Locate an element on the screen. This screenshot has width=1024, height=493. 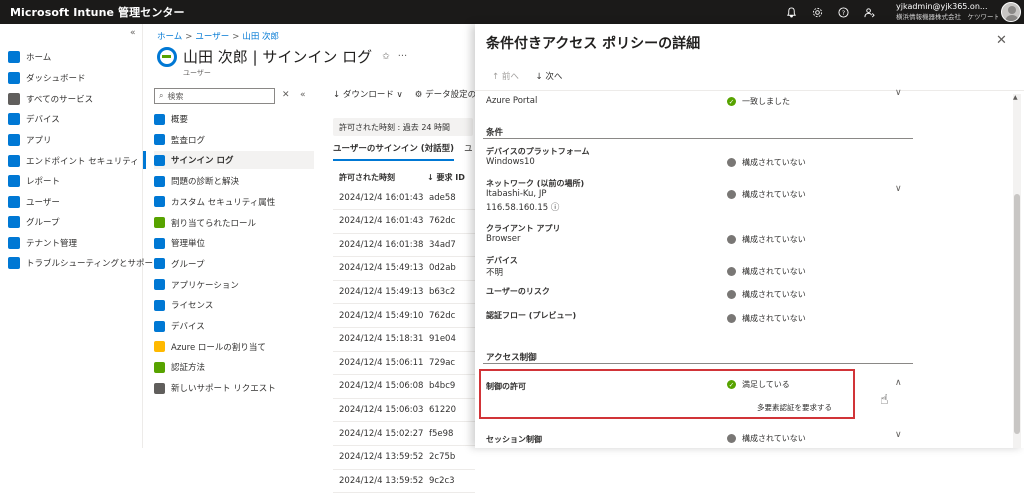
tenant-icon is located at coordinates (14, 243).